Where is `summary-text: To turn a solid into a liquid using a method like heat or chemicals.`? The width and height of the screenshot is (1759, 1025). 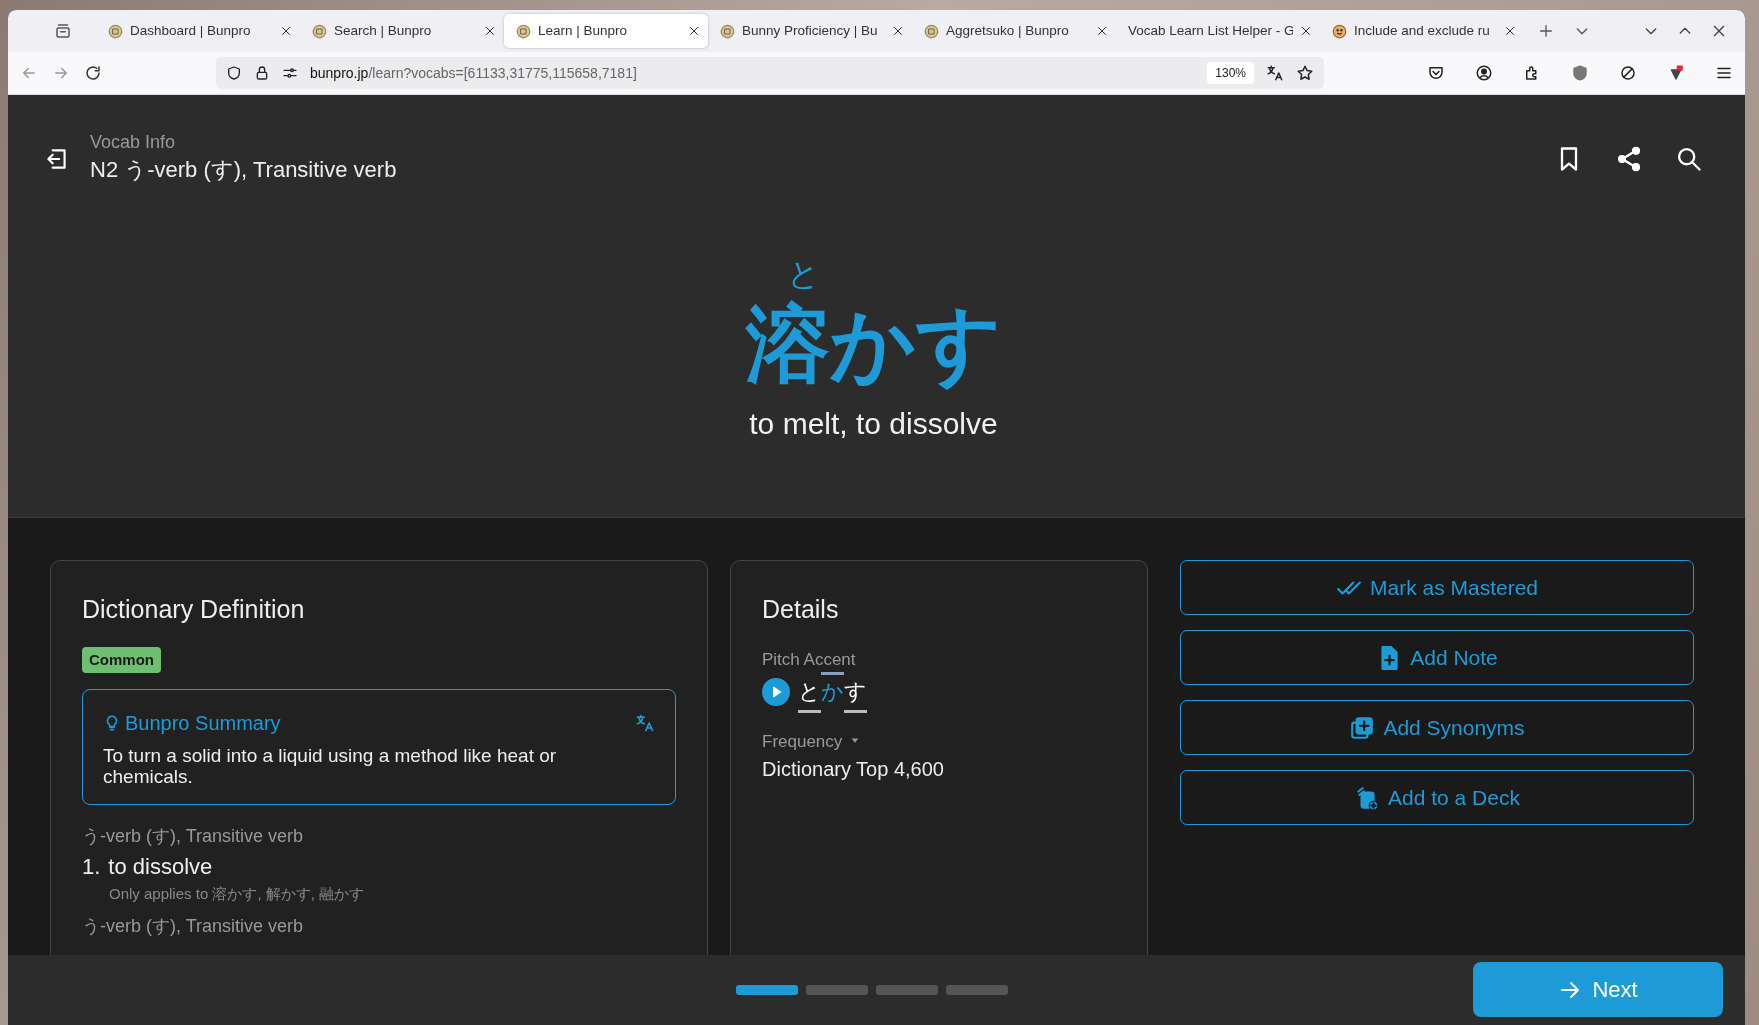 summary-text: To turn a solid into a liquid using a method like heat or chemicals. is located at coordinates (330, 767).